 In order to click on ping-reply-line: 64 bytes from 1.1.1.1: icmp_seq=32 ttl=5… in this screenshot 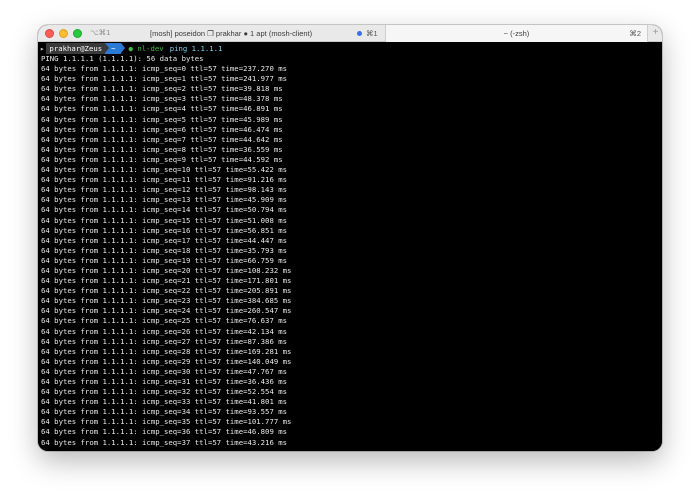, I will do `click(164, 392)`.